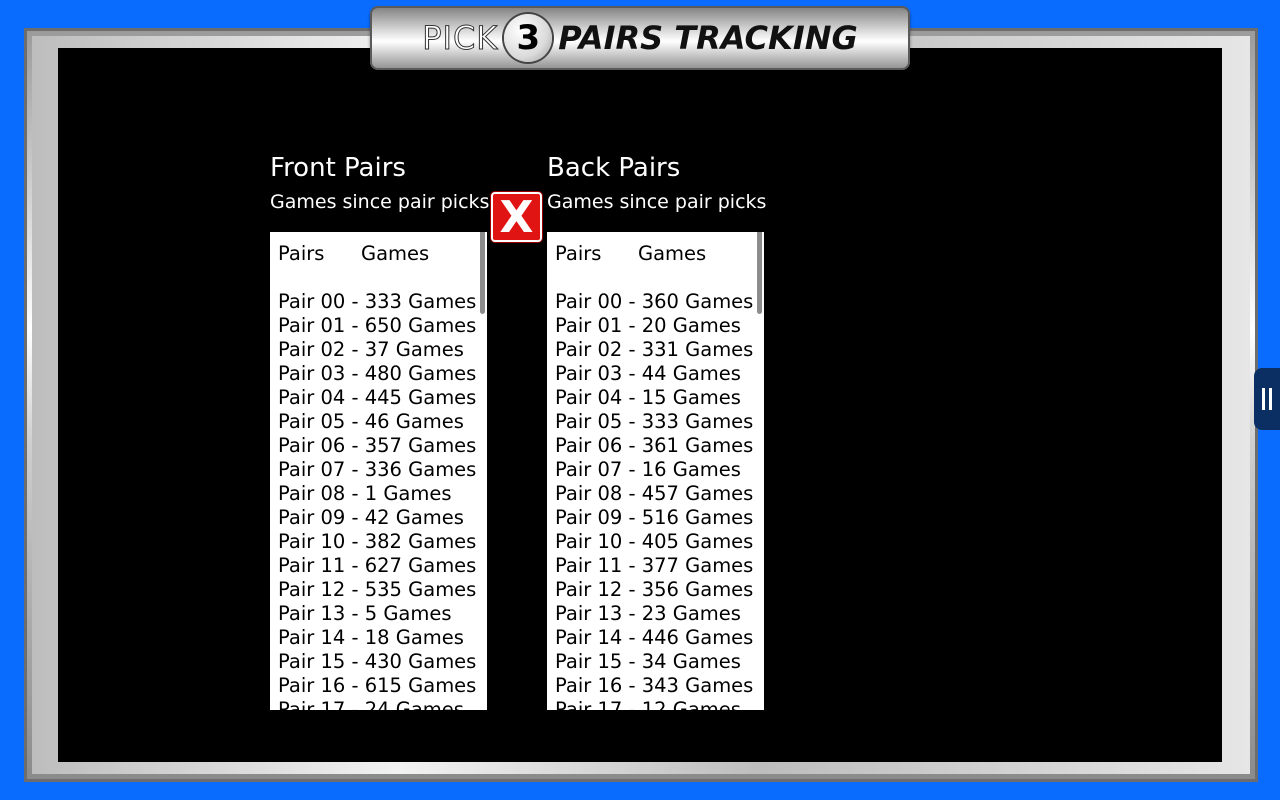 The image size is (1280, 800). Describe the element at coordinates (654, 422) in the screenshot. I see `back-pair-row: Pair 05 - 333 Games` at that location.